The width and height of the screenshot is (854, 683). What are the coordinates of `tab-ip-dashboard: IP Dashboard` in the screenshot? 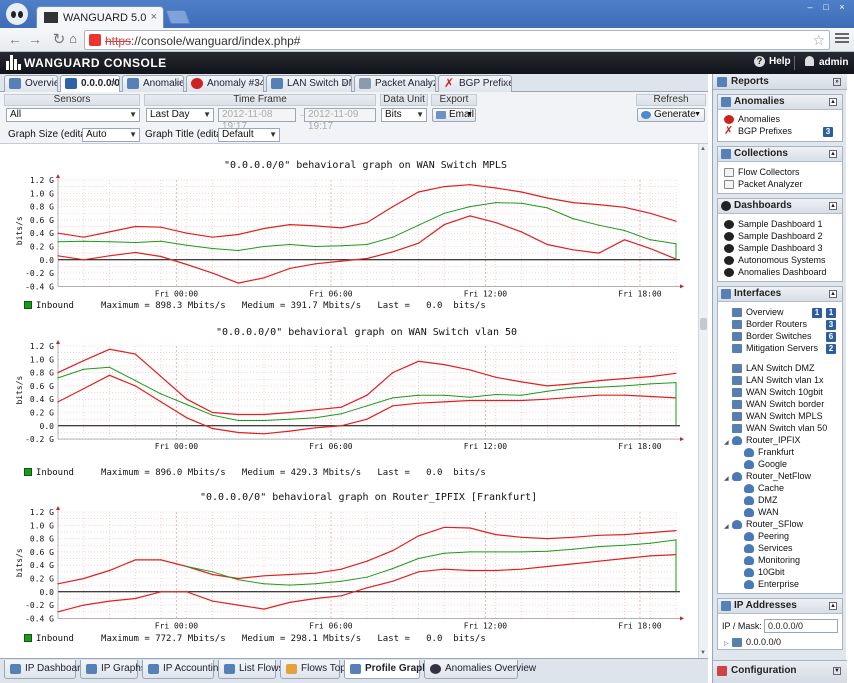 It's located at (45, 669).